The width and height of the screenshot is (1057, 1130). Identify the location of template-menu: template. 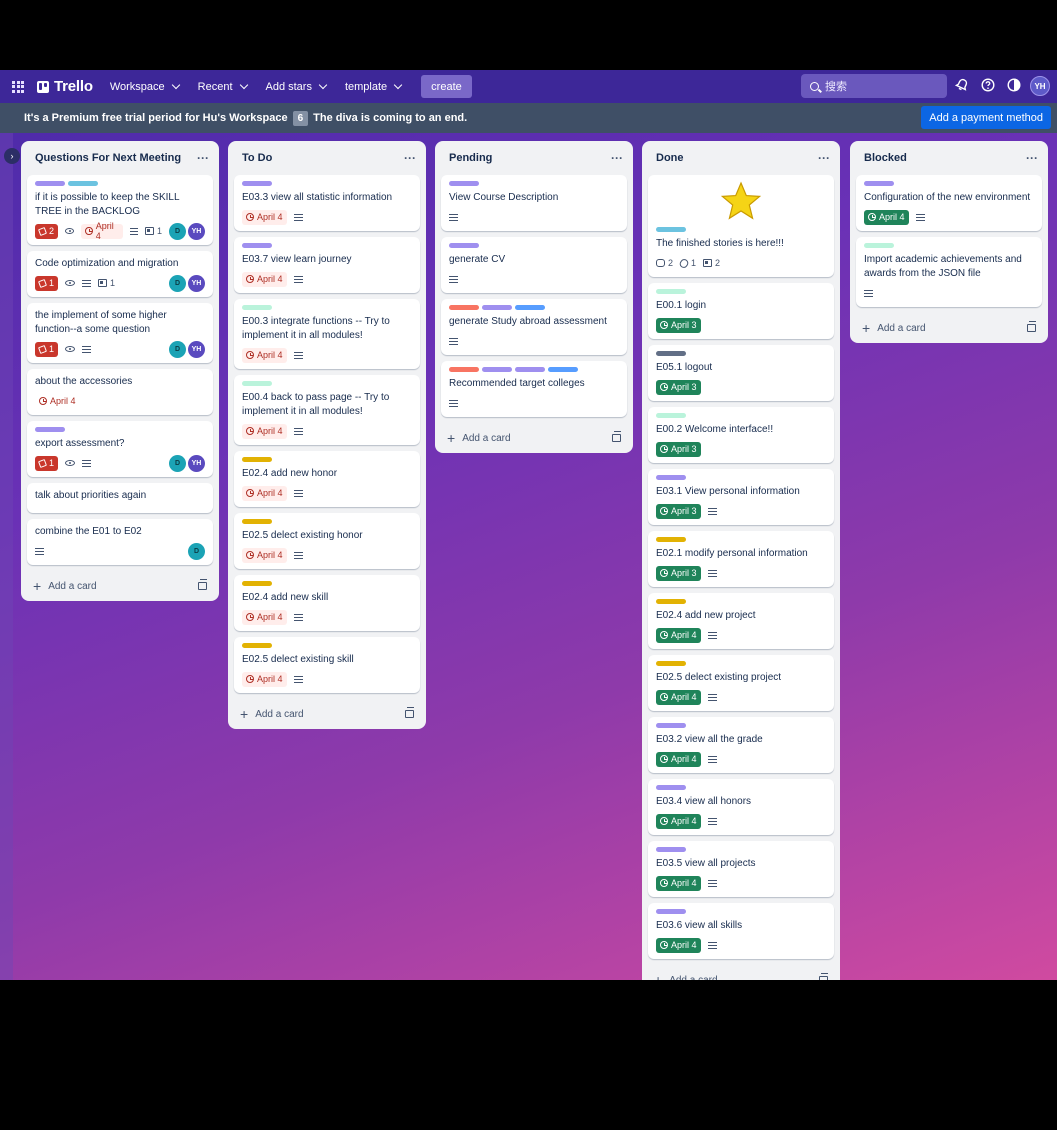
(374, 86).